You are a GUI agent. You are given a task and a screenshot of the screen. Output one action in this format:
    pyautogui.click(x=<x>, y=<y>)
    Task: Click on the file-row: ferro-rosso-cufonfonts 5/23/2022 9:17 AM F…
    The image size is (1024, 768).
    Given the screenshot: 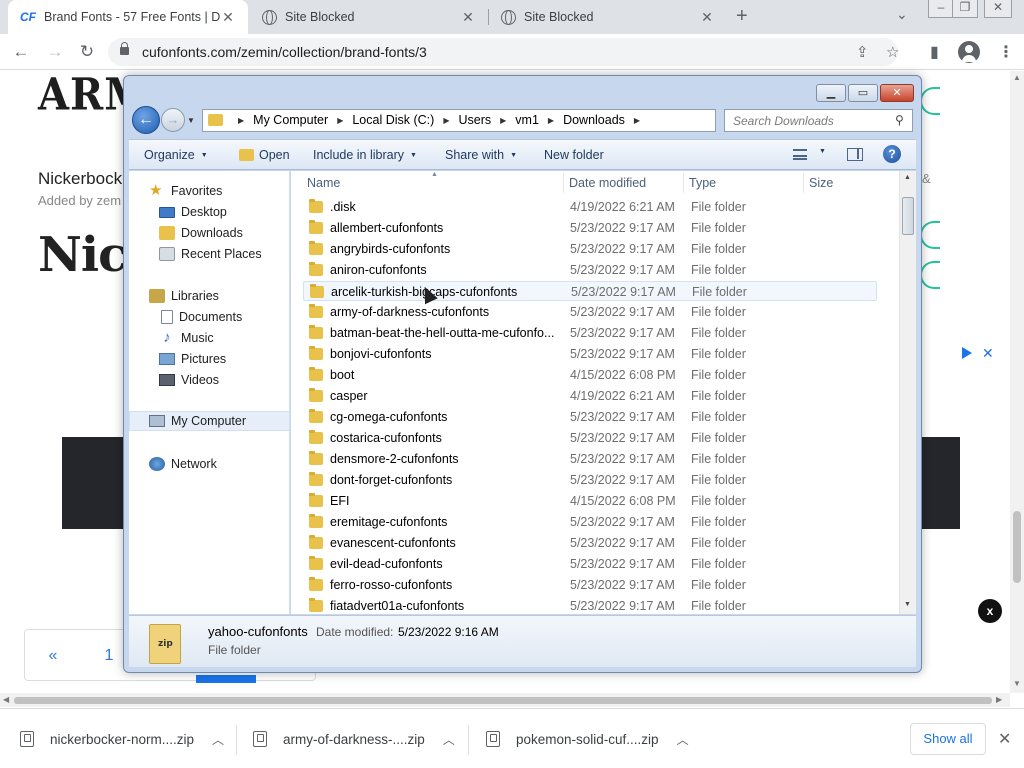 What is the action you would take?
    pyautogui.click(x=590, y=585)
    